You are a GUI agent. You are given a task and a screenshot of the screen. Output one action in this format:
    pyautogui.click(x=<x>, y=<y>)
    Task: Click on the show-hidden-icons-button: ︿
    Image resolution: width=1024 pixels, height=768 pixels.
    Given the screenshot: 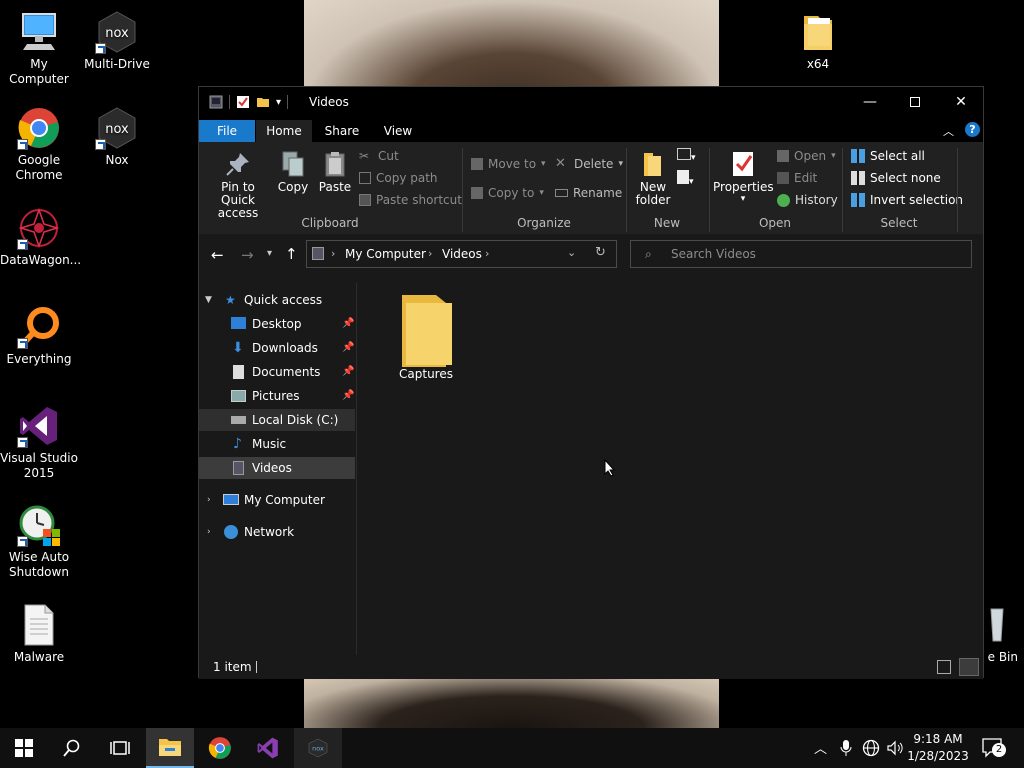 What is the action you would take?
    pyautogui.click(x=820, y=747)
    